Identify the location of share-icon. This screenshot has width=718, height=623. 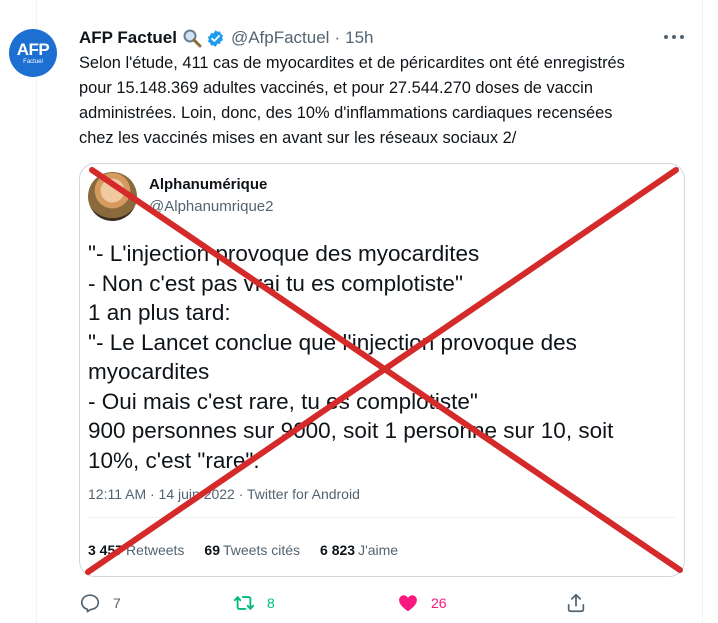
(576, 603).